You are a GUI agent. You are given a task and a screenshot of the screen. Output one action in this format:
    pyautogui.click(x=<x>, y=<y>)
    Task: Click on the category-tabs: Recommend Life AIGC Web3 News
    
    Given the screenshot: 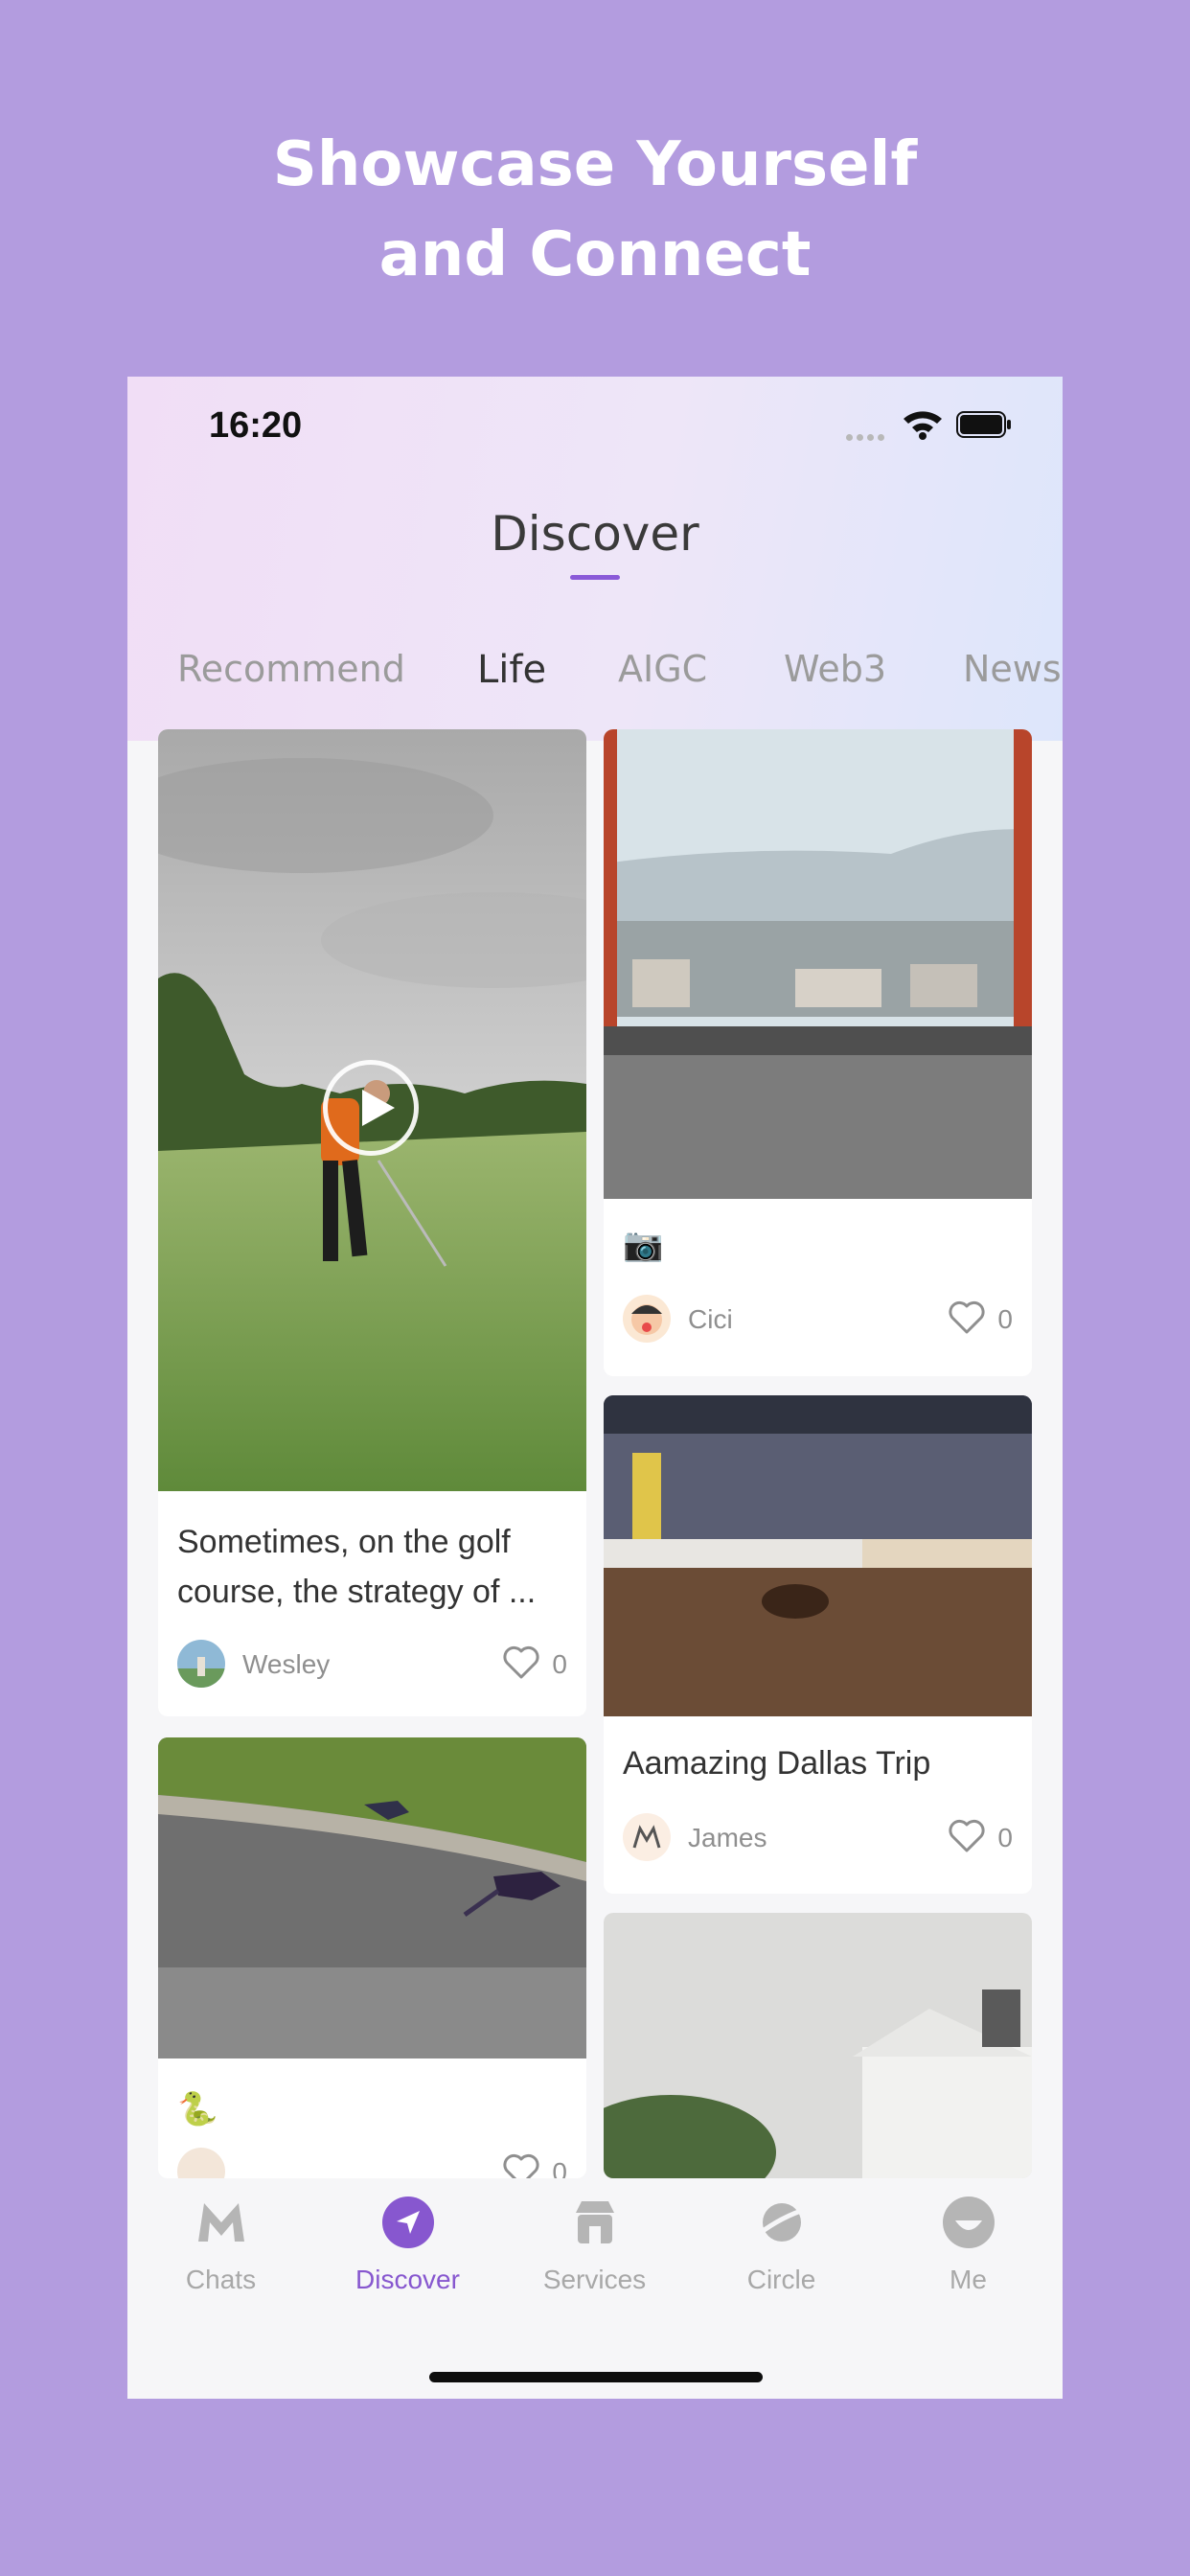 What is the action you would take?
    pyautogui.click(x=595, y=681)
    